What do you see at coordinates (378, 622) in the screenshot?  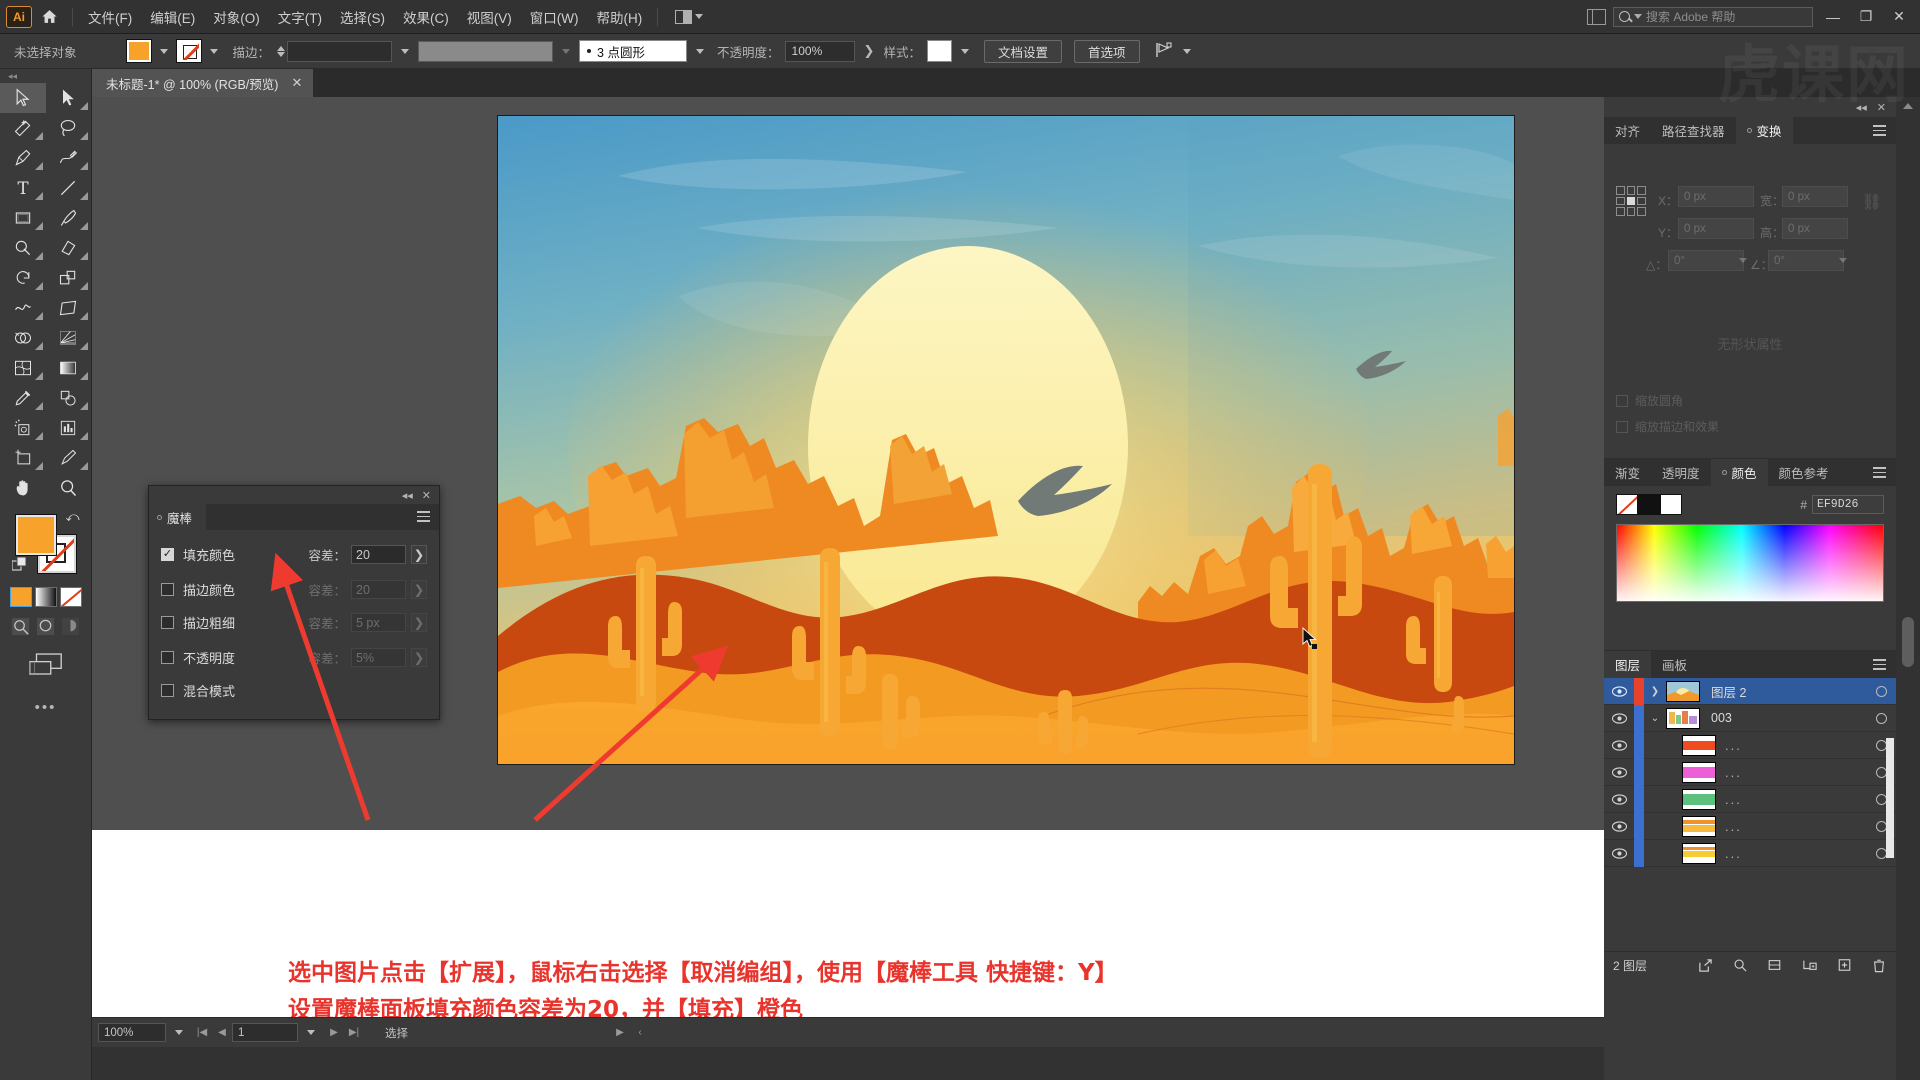 I see `stroke-weight-tolerance-input: 5 px` at bounding box center [378, 622].